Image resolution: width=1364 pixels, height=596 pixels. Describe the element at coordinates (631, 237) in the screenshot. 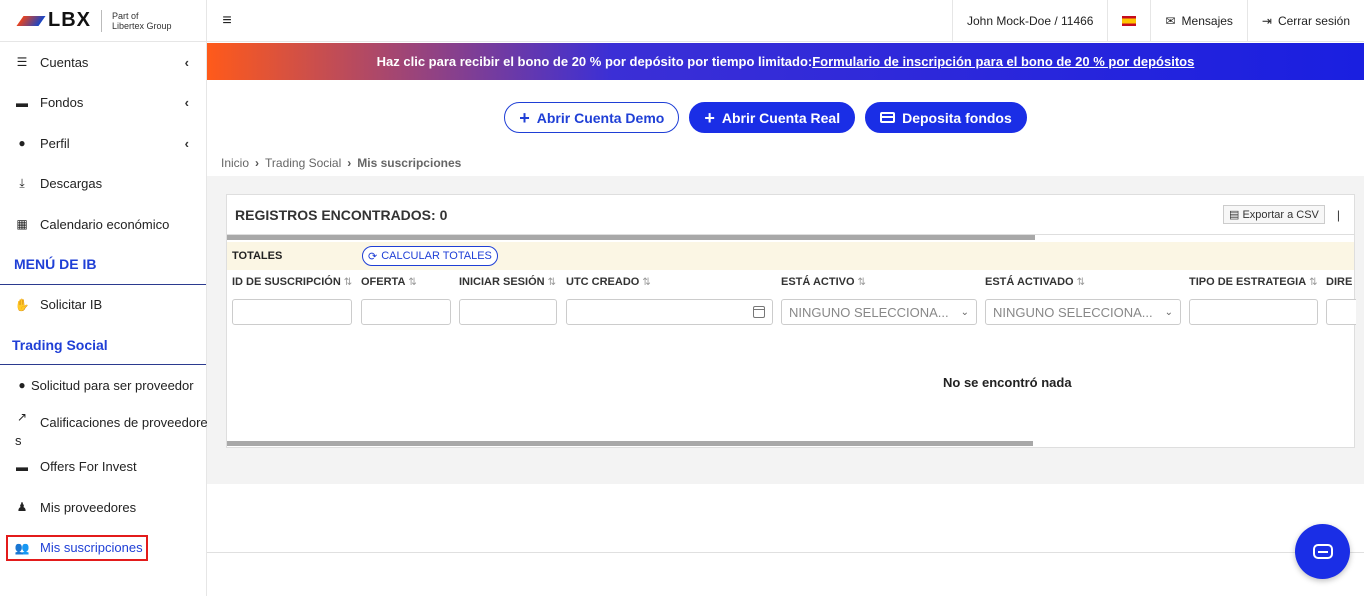

I see `horizontal-scrollbar-top` at that location.